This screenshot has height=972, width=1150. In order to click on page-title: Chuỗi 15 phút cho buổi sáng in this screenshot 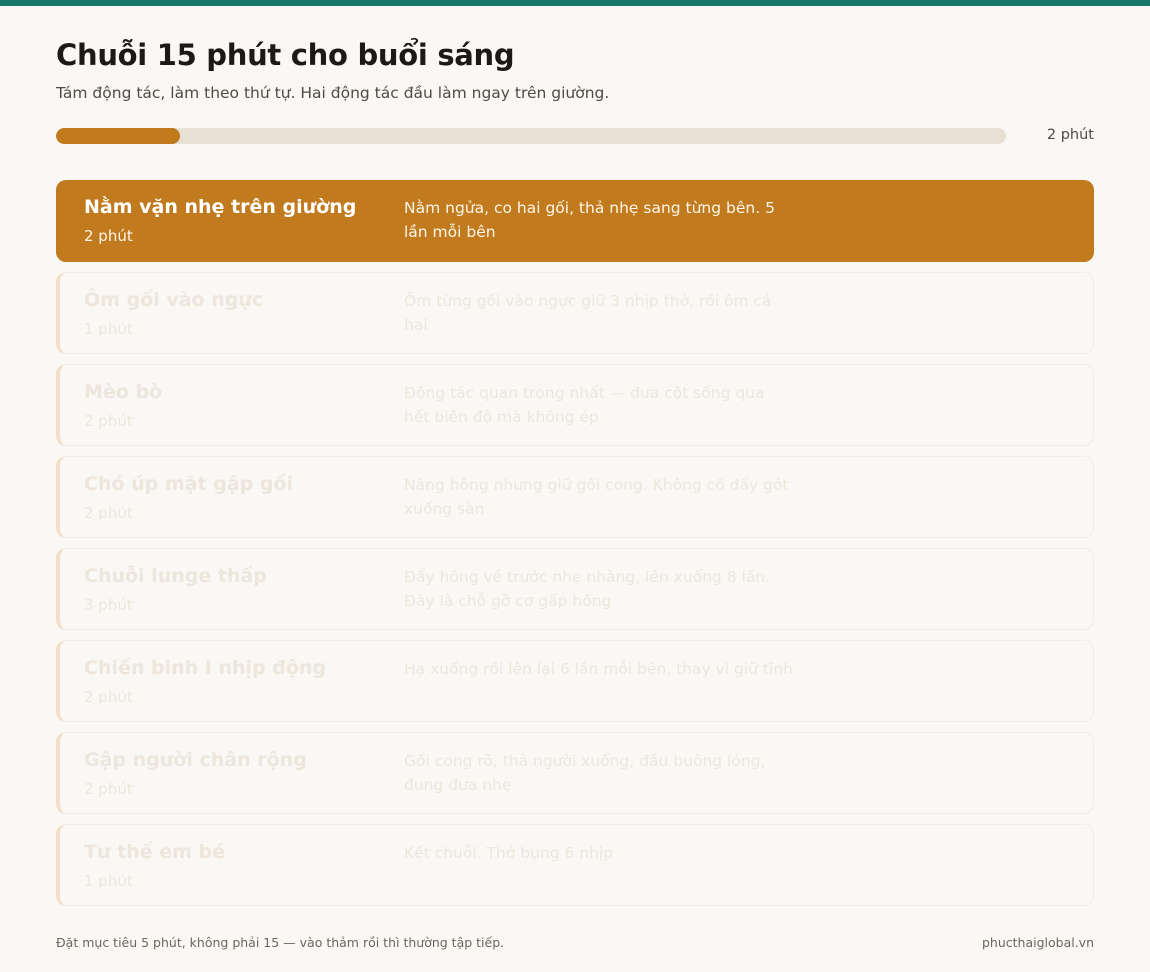, I will do `click(285, 55)`.